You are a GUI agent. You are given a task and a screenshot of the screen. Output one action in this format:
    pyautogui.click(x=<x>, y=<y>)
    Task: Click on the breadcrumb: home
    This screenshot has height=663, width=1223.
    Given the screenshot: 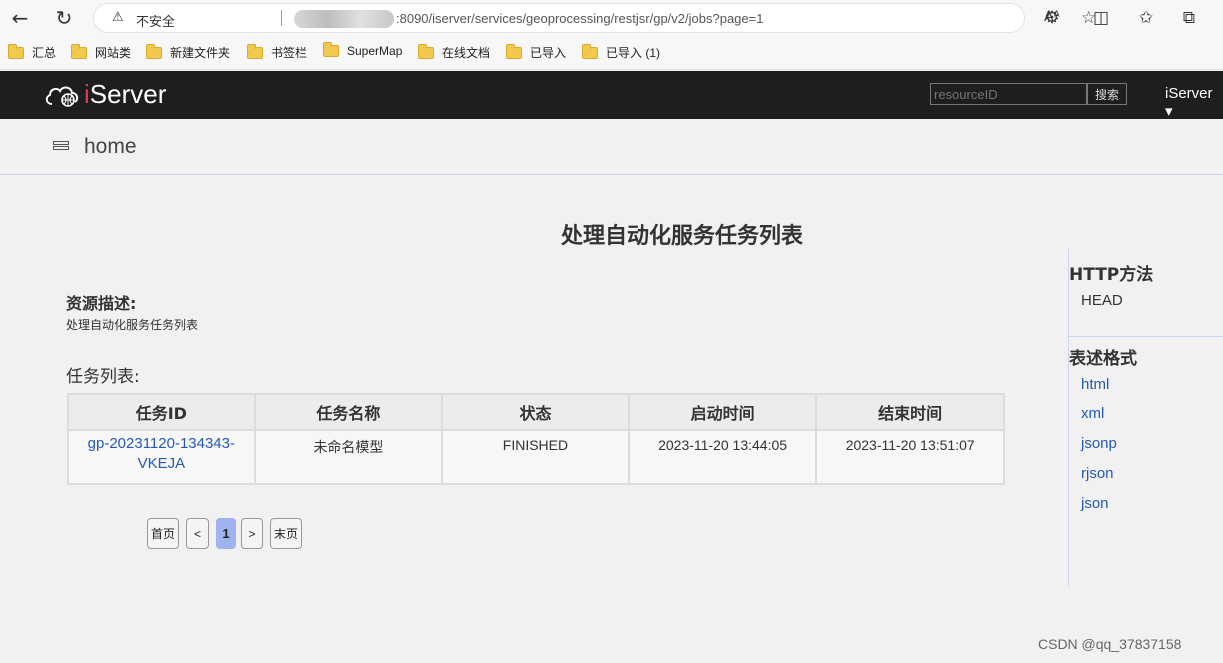 What is the action you would take?
    pyautogui.click(x=611, y=147)
    